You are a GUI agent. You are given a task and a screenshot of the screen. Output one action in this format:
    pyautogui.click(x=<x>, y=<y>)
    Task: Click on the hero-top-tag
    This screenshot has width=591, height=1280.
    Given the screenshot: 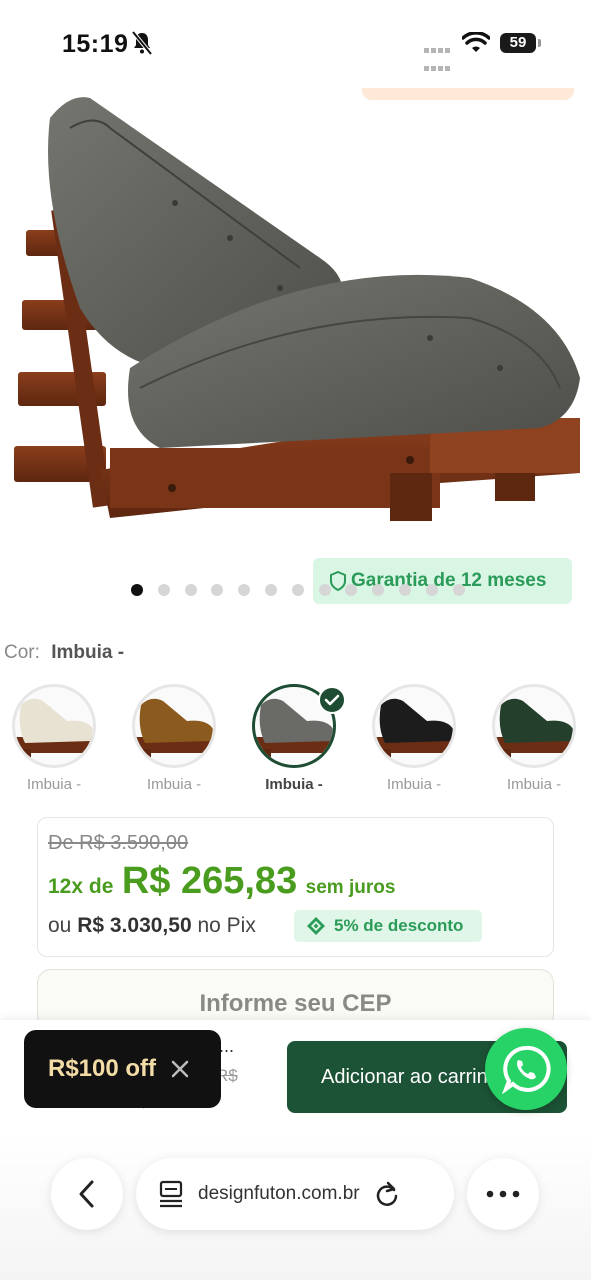 What is the action you would take?
    pyautogui.click(x=468, y=94)
    